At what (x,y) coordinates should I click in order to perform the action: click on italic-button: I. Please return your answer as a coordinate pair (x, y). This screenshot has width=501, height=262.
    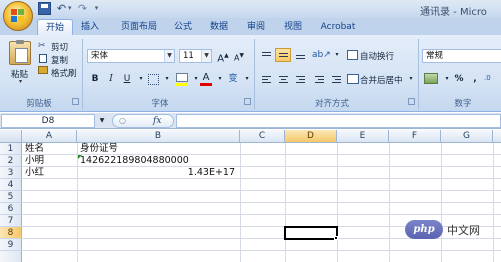
    Looking at the image, I should click on (111, 79).